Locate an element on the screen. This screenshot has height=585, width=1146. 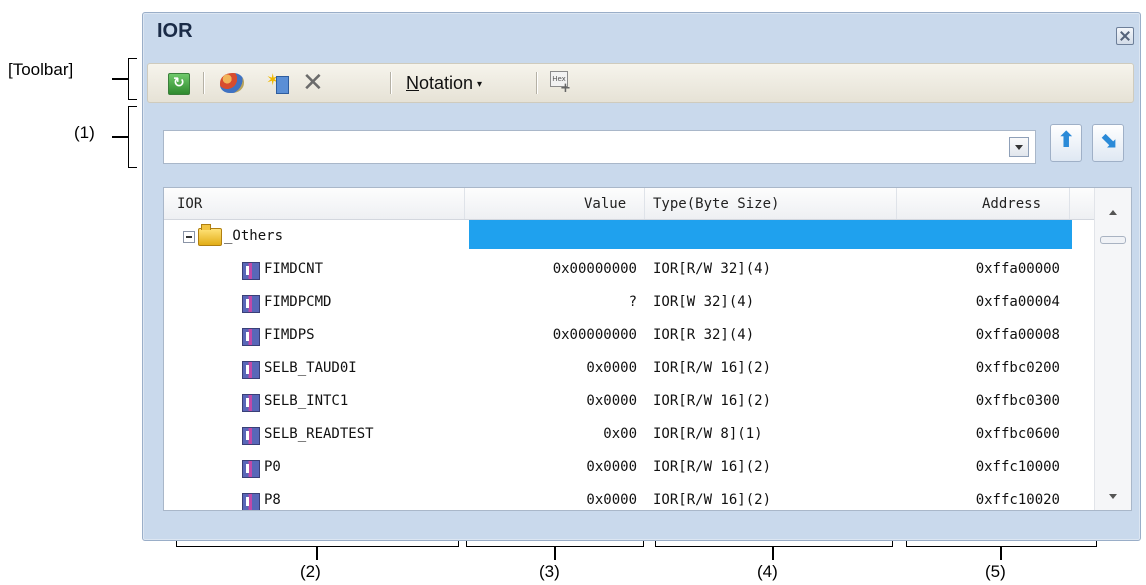
table-row: FIMDPCMD? IOR[W 32](4) 0xffa00004 is located at coordinates (629, 302).